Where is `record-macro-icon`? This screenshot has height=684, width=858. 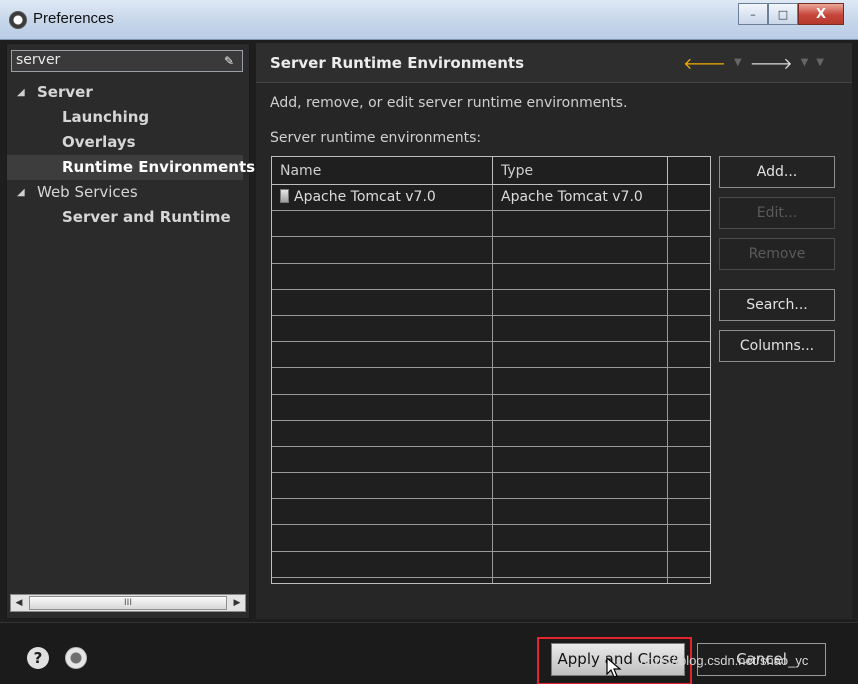 record-macro-icon is located at coordinates (76, 658).